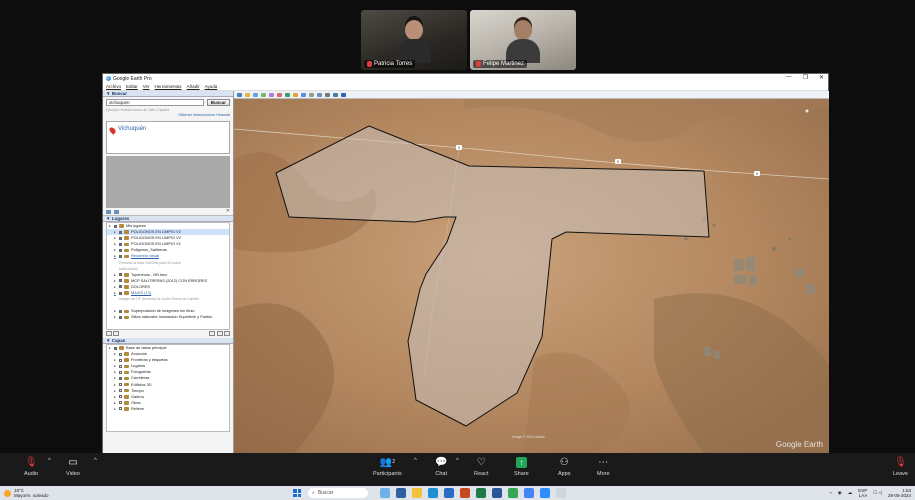  I want to click on print-icon, so click(327, 94).